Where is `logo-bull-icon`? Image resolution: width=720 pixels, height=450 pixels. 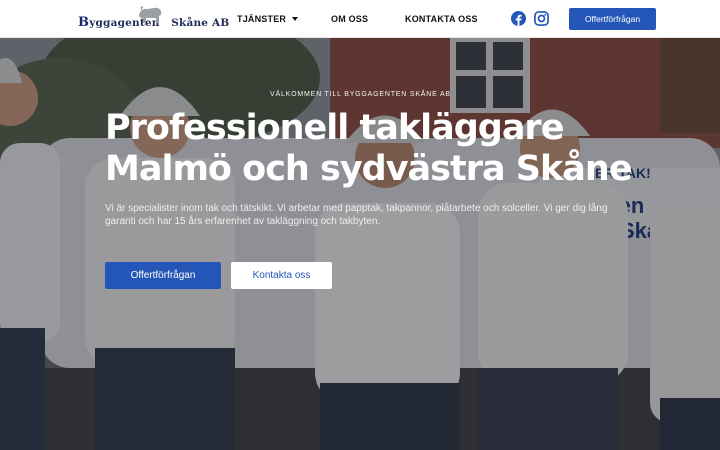 logo-bull-icon is located at coordinates (150, 14).